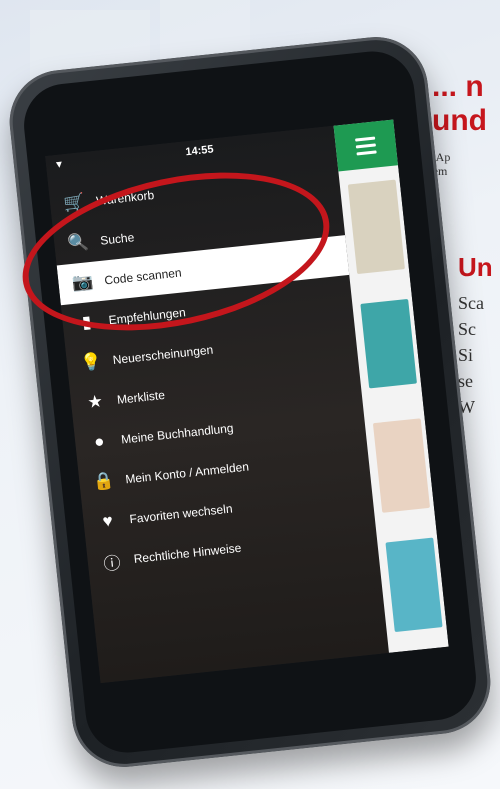 The height and width of the screenshot is (789, 500). Describe the element at coordinates (177, 433) in the screenshot. I see `menu-item-label: Meine Buchhandlung` at that location.